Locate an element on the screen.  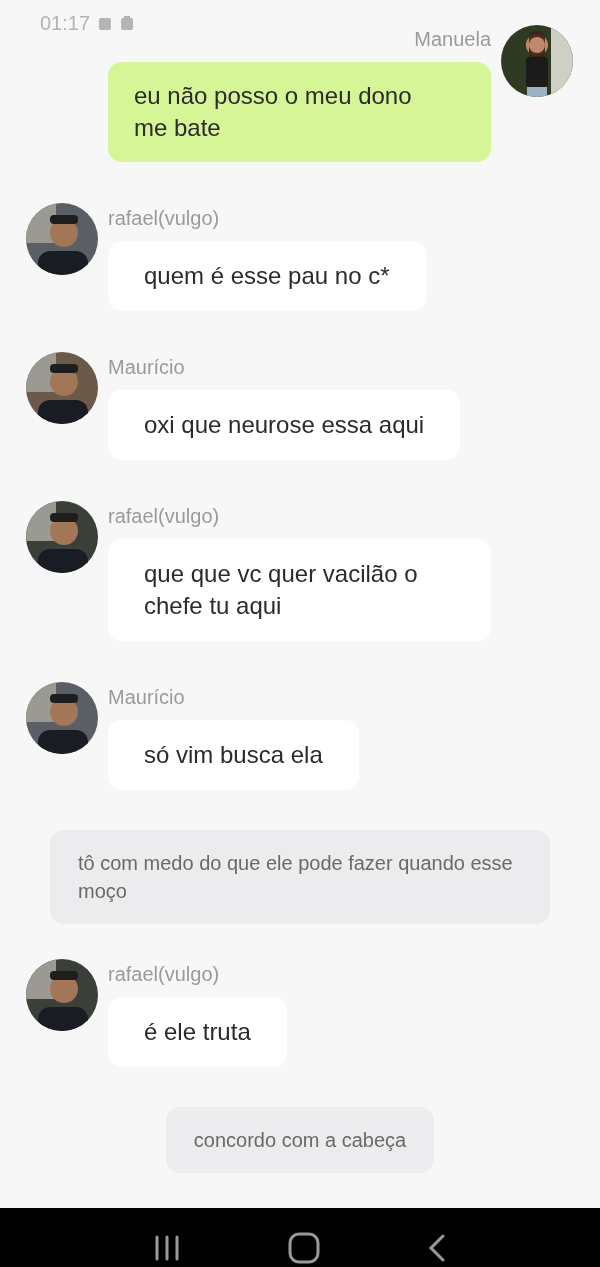
message-bubble: só vim busca ela is located at coordinates (233, 755).